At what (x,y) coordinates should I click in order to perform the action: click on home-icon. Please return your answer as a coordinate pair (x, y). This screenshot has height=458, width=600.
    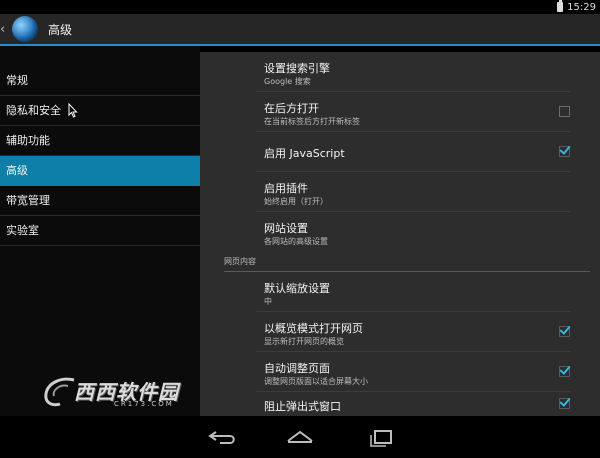
    Looking at the image, I should click on (300, 437).